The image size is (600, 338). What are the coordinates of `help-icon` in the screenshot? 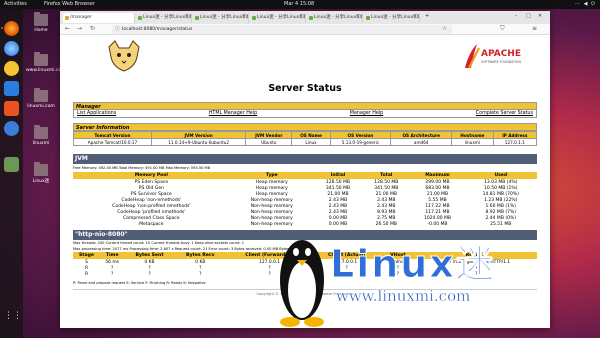 It's located at (11, 128).